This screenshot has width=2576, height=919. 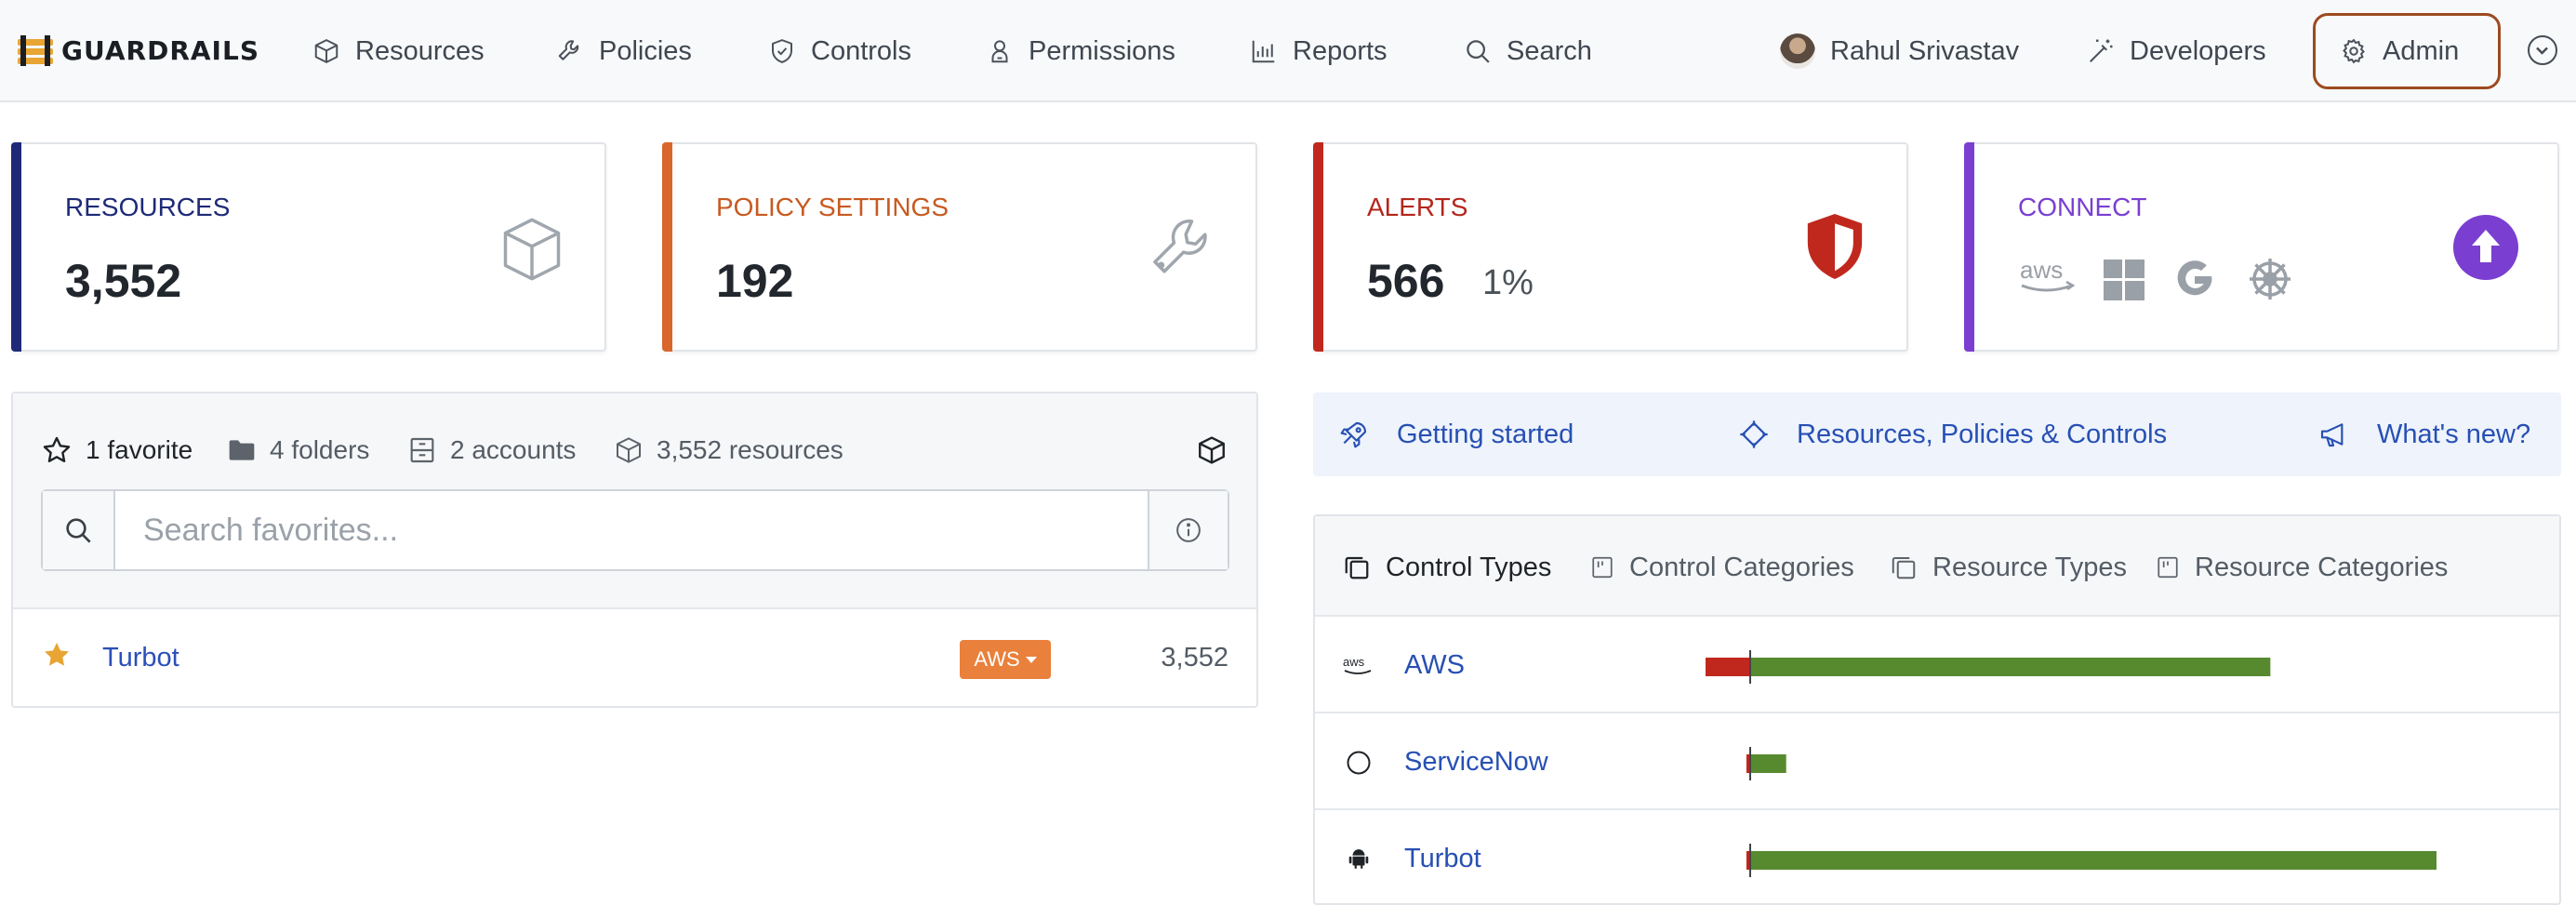 I want to click on nav-resources: Resources, so click(x=398, y=51).